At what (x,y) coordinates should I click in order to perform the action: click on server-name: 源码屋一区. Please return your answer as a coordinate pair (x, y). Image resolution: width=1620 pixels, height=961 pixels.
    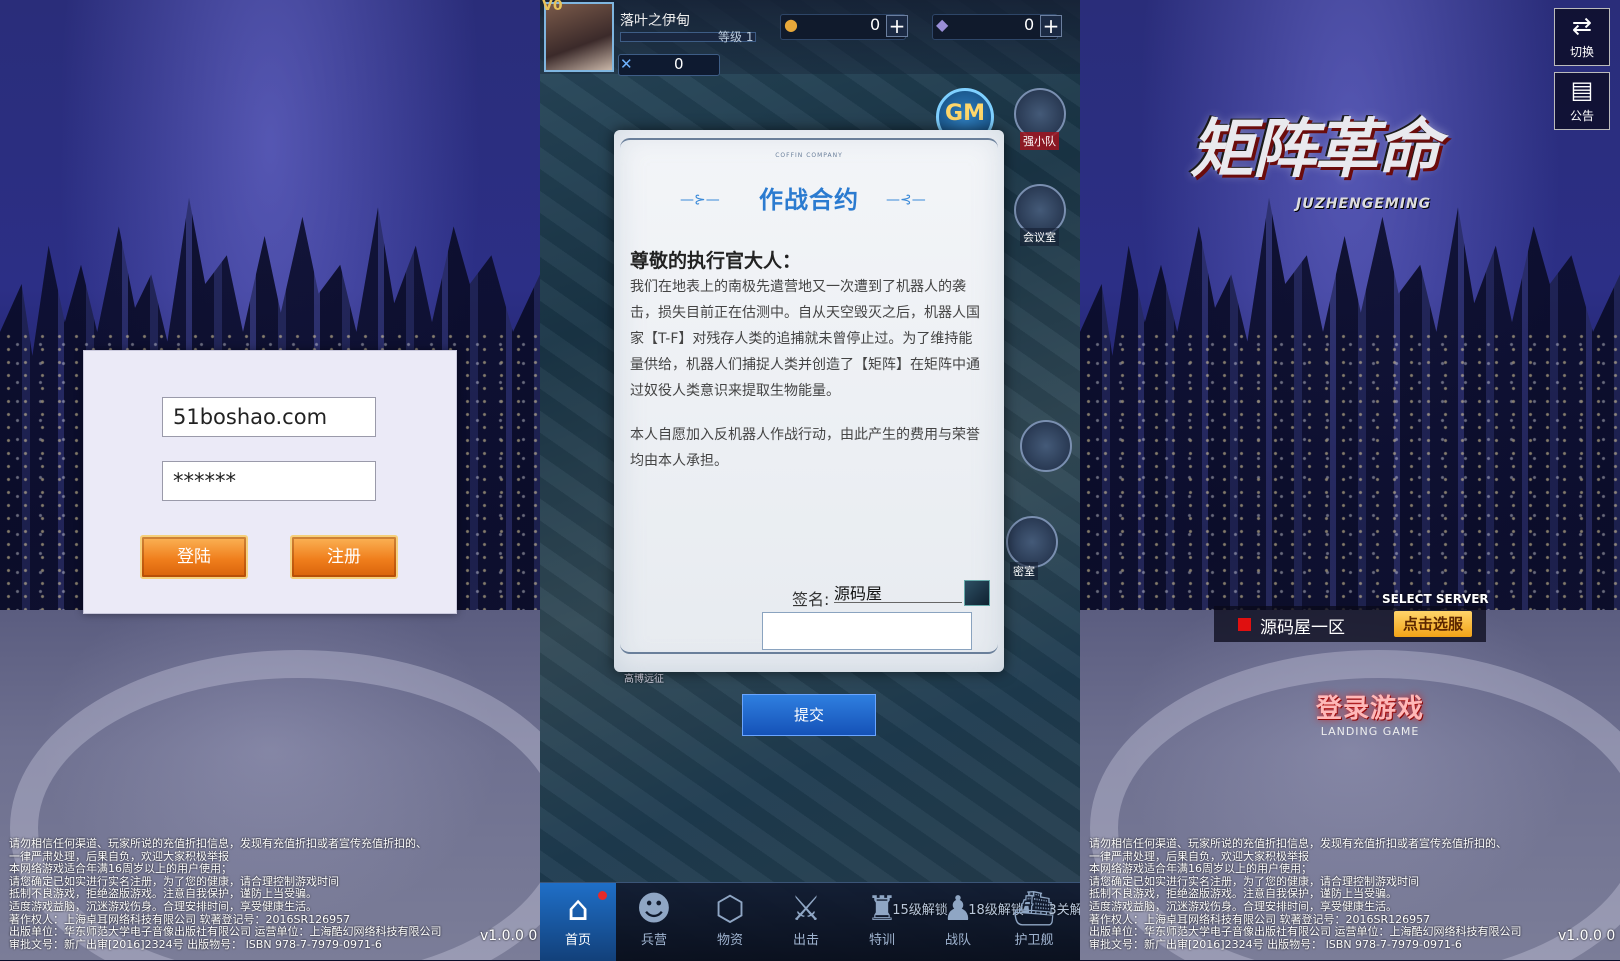
    Looking at the image, I should click on (1302, 628).